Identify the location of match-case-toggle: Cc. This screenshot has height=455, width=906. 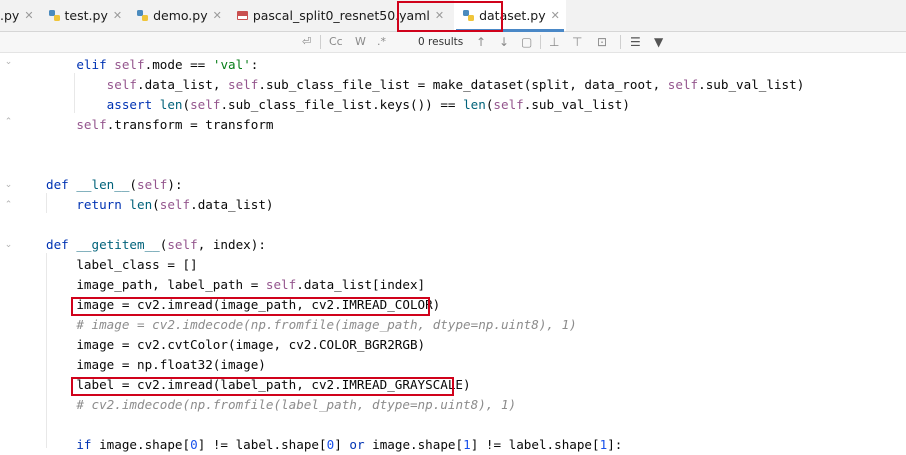
(336, 42).